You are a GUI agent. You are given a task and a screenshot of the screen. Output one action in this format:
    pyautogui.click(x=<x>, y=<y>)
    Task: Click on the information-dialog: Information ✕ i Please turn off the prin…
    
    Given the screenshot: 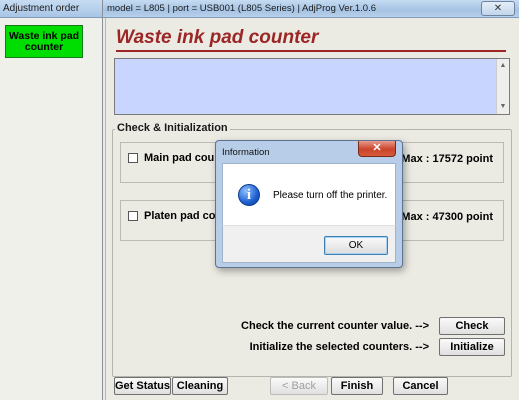 What is the action you would take?
    pyautogui.click(x=309, y=204)
    